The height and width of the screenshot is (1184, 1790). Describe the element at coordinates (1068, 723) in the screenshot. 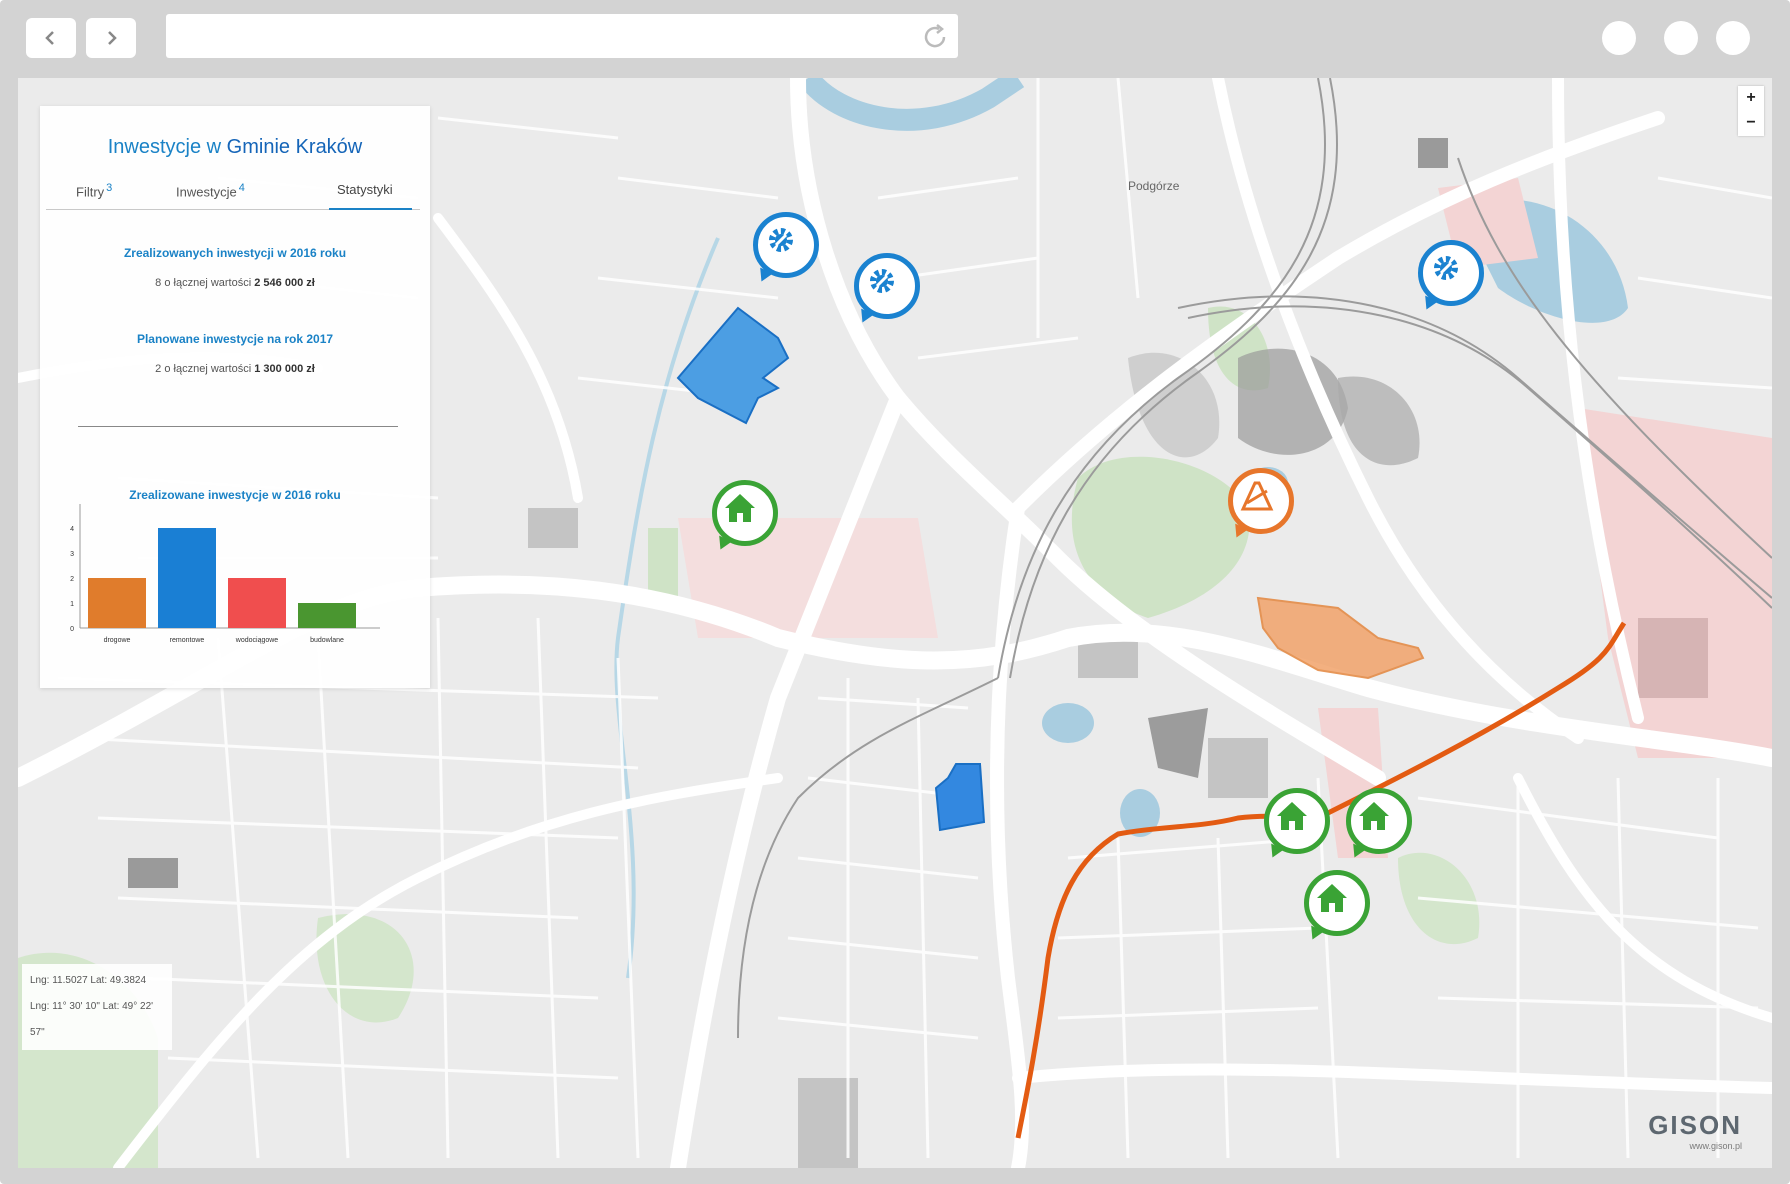

I see `pond` at that location.